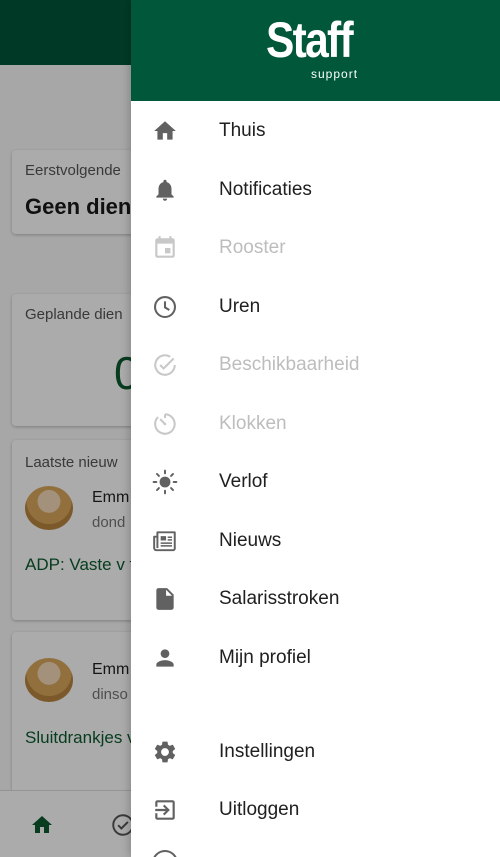  What do you see at coordinates (165, 248) in the screenshot?
I see `calendar-icon` at bounding box center [165, 248].